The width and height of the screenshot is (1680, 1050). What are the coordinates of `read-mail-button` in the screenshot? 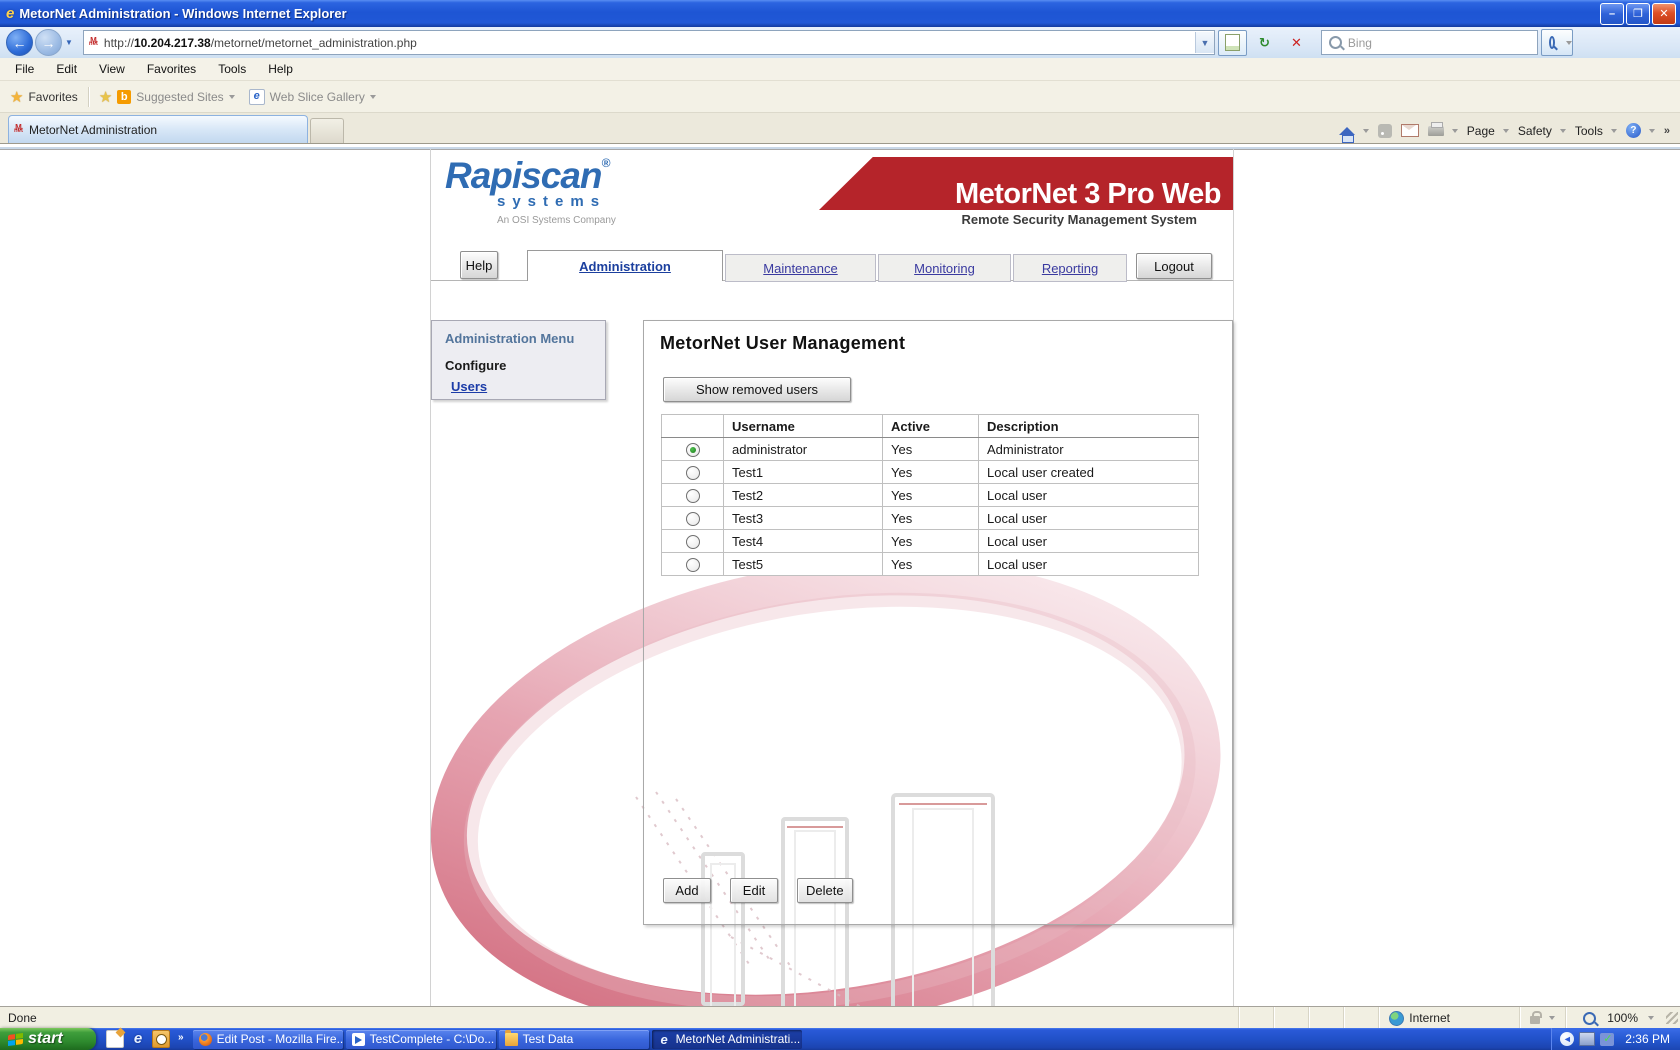 It's located at (1409, 130).